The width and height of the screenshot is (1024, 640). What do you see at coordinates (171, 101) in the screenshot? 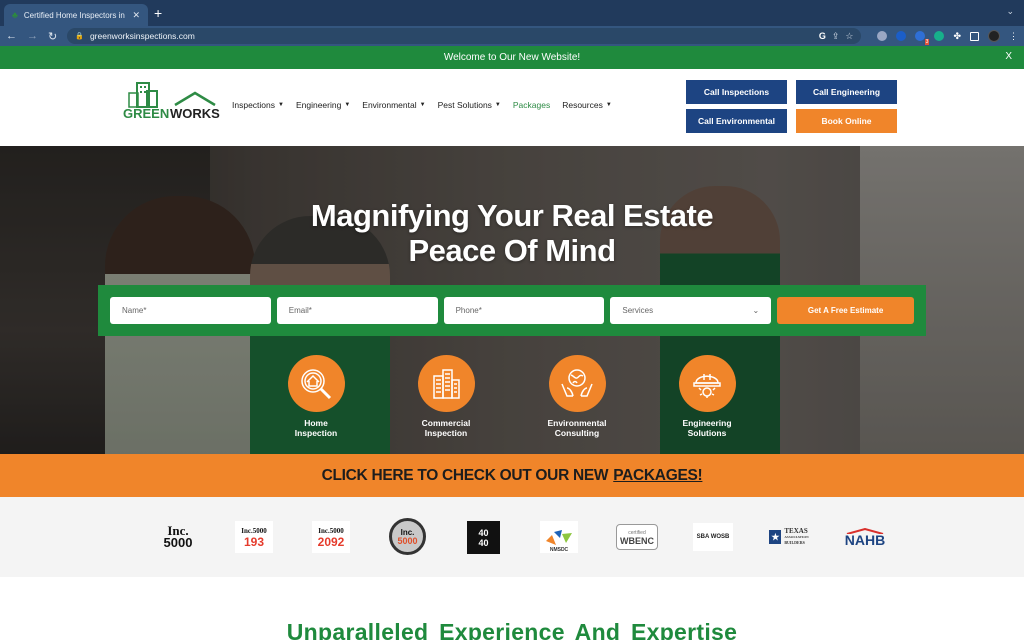
I see `logo-buildings-icon: GREEN WORKS` at bounding box center [171, 101].